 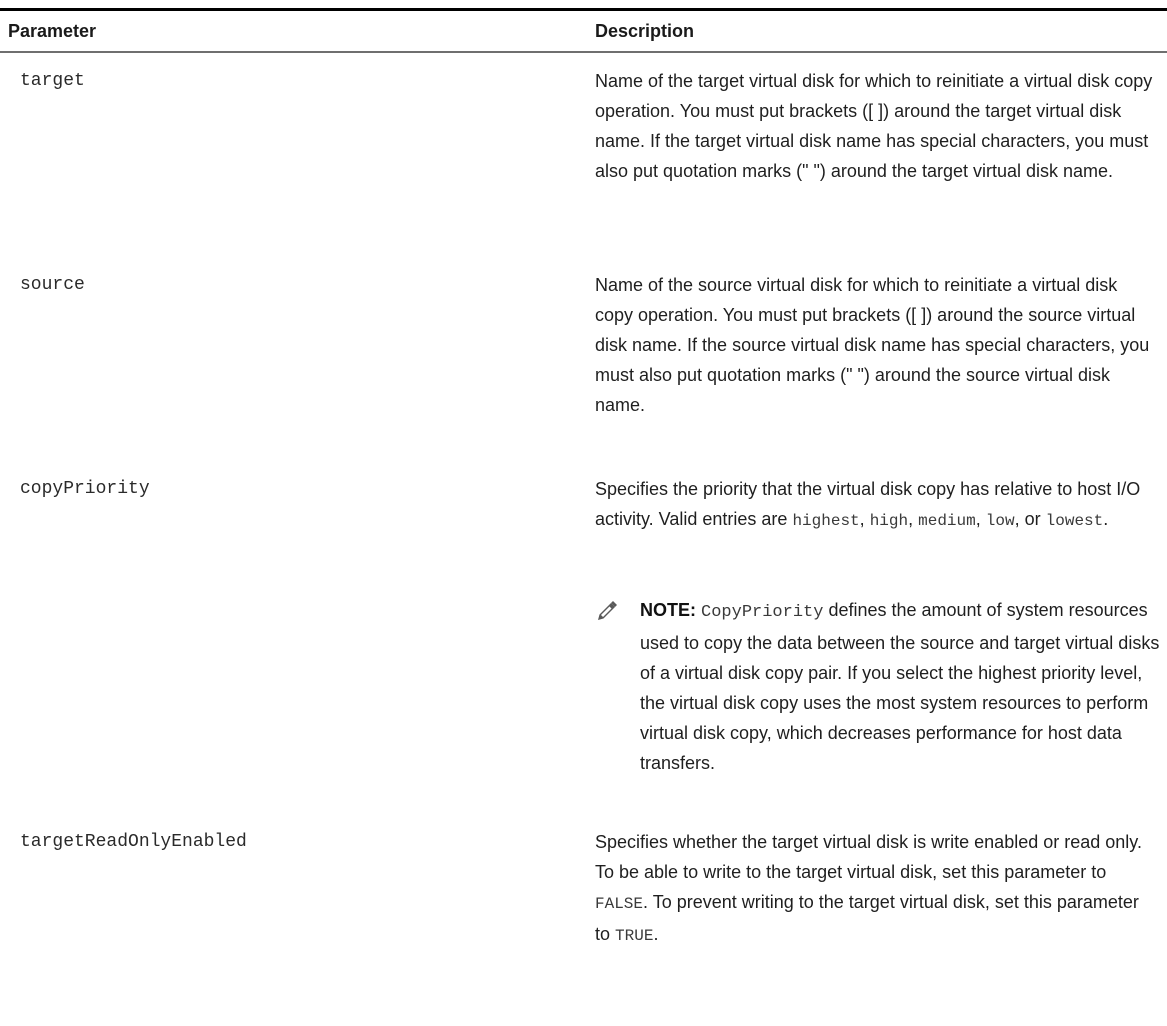 I want to click on param-name-targetreadonlyenabled: targetReadOnlyEnabled, so click(x=133, y=842).